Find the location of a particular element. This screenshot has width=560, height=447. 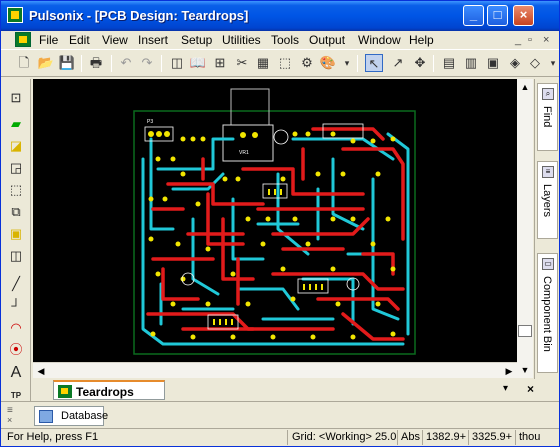

menu-view: View is located at coordinates (115, 40).